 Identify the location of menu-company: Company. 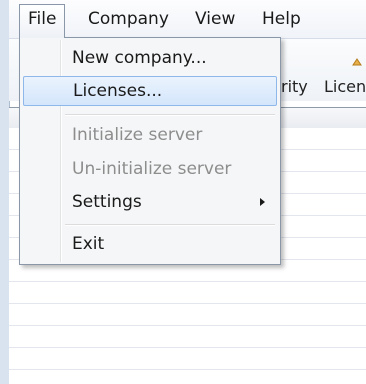
(128, 19).